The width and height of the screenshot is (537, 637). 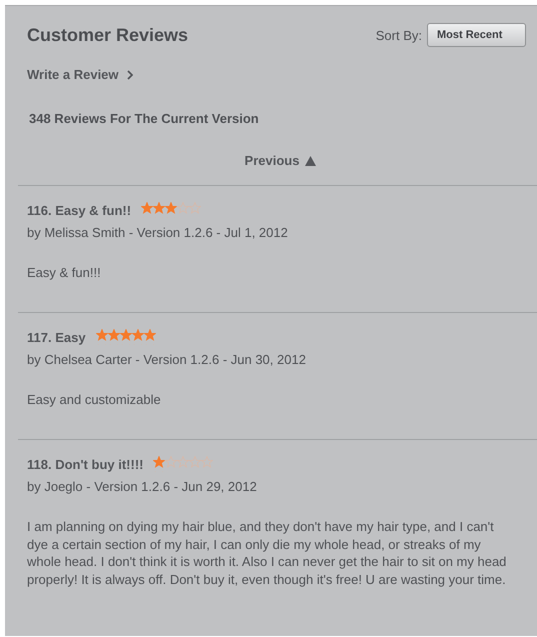 I want to click on review-title: 116. Easy & fun!!, so click(x=79, y=210).